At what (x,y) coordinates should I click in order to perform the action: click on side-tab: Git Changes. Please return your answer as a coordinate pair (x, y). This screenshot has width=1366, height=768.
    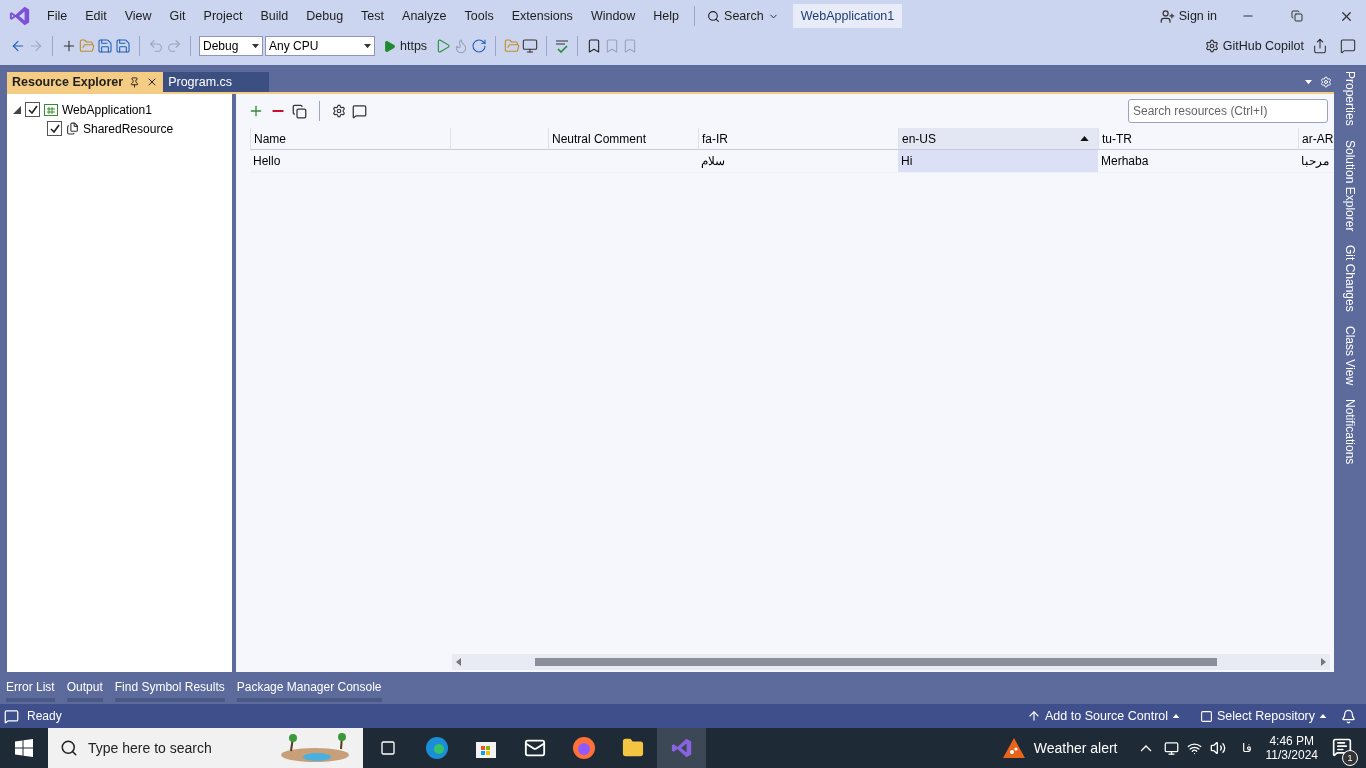
    Looking at the image, I should click on (1350, 278).